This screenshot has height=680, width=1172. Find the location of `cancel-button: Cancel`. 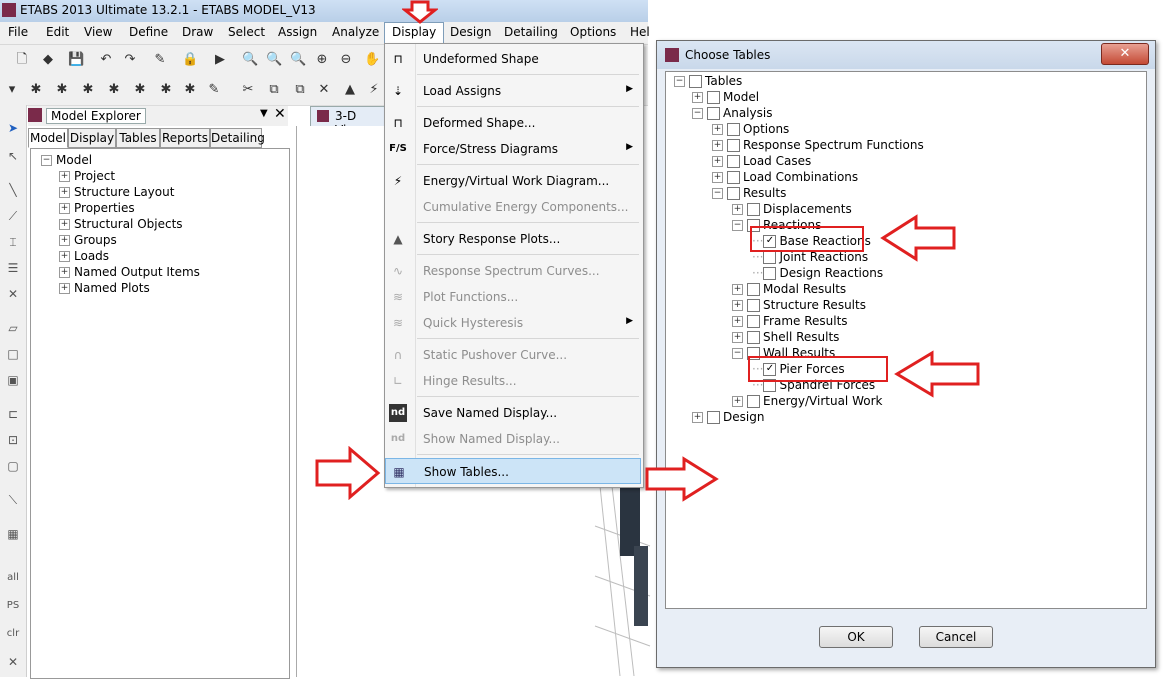

cancel-button: Cancel is located at coordinates (956, 637).